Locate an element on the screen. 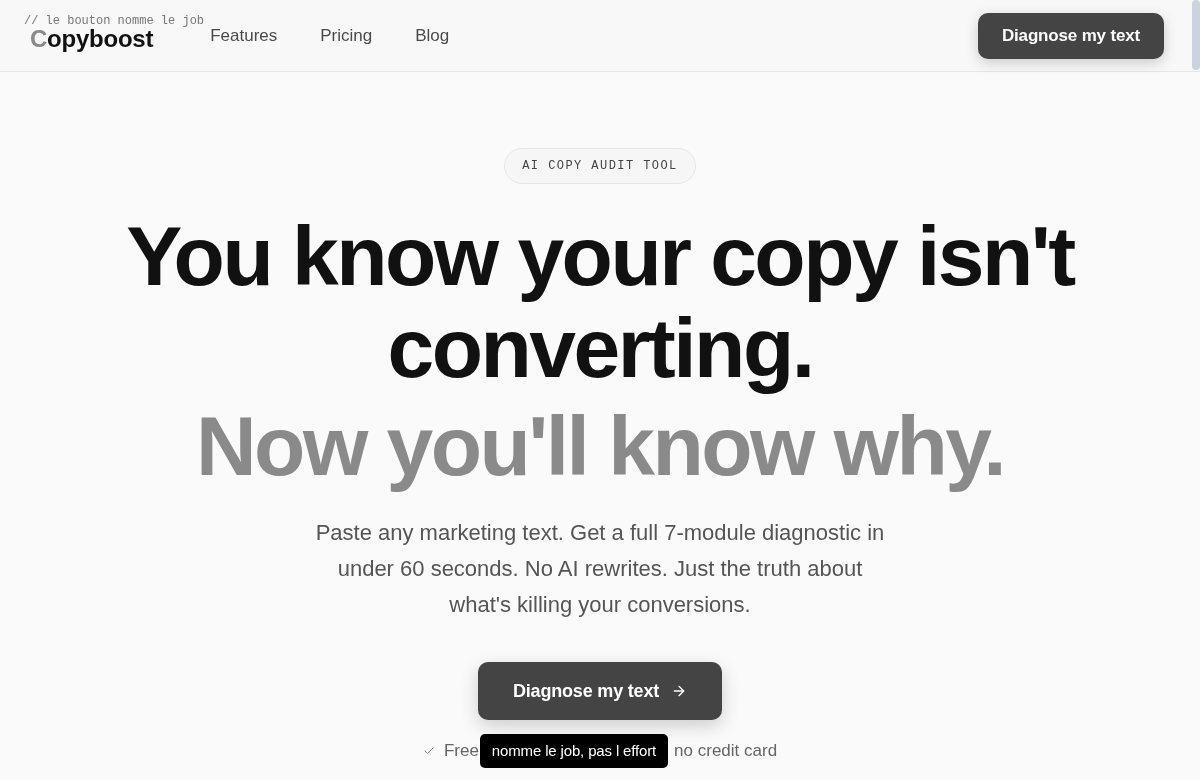 Image resolution: width=1200 pixels, height=780 pixels. note-text: no credit card is located at coordinates (726, 751).